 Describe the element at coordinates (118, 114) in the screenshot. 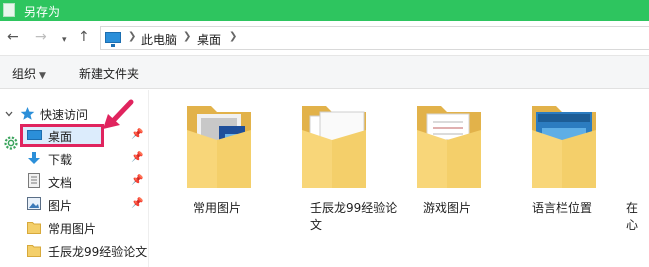

I see `annotation-arrow` at that location.